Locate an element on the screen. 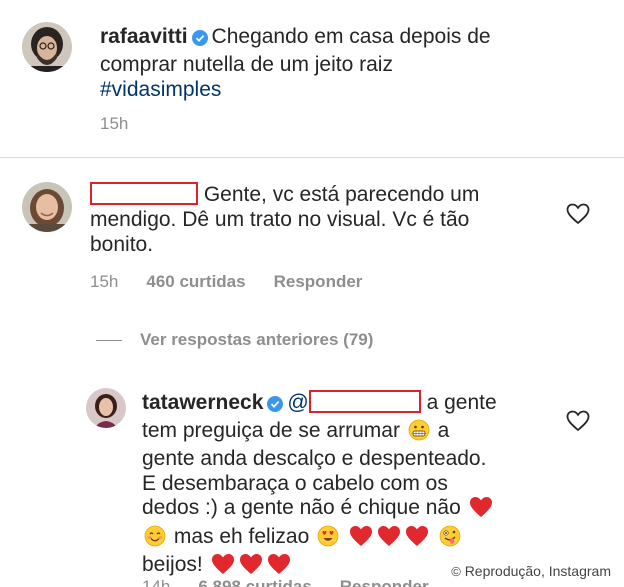  post-hashtag: #vidasimples is located at coordinates (160, 89).